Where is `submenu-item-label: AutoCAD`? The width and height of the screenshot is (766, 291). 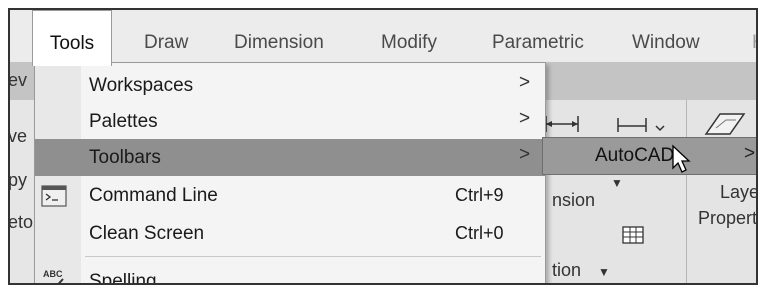
submenu-item-label: AutoCAD is located at coordinates (635, 155).